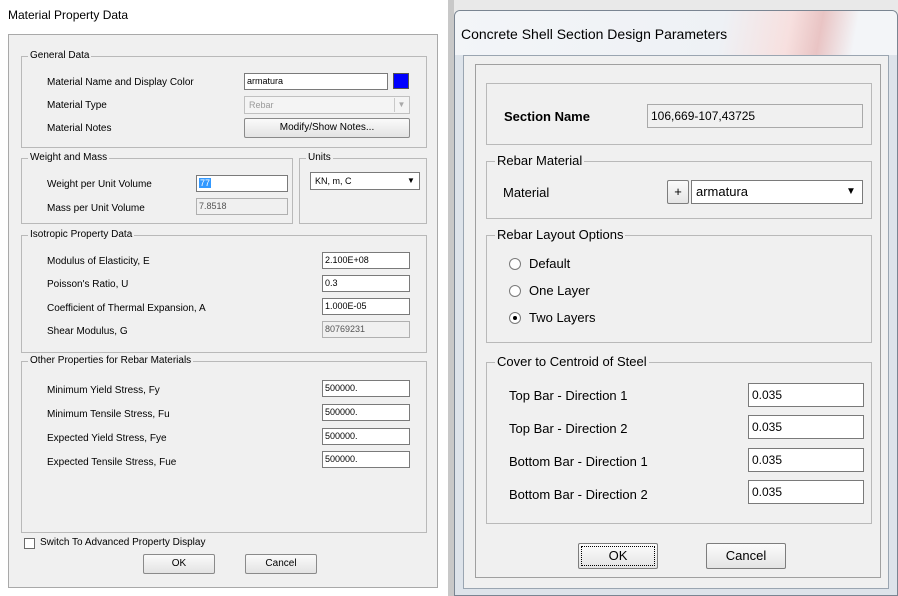  Describe the element at coordinates (559, 290) in the screenshot. I see `radio-one-layer-label: One Layer` at that location.